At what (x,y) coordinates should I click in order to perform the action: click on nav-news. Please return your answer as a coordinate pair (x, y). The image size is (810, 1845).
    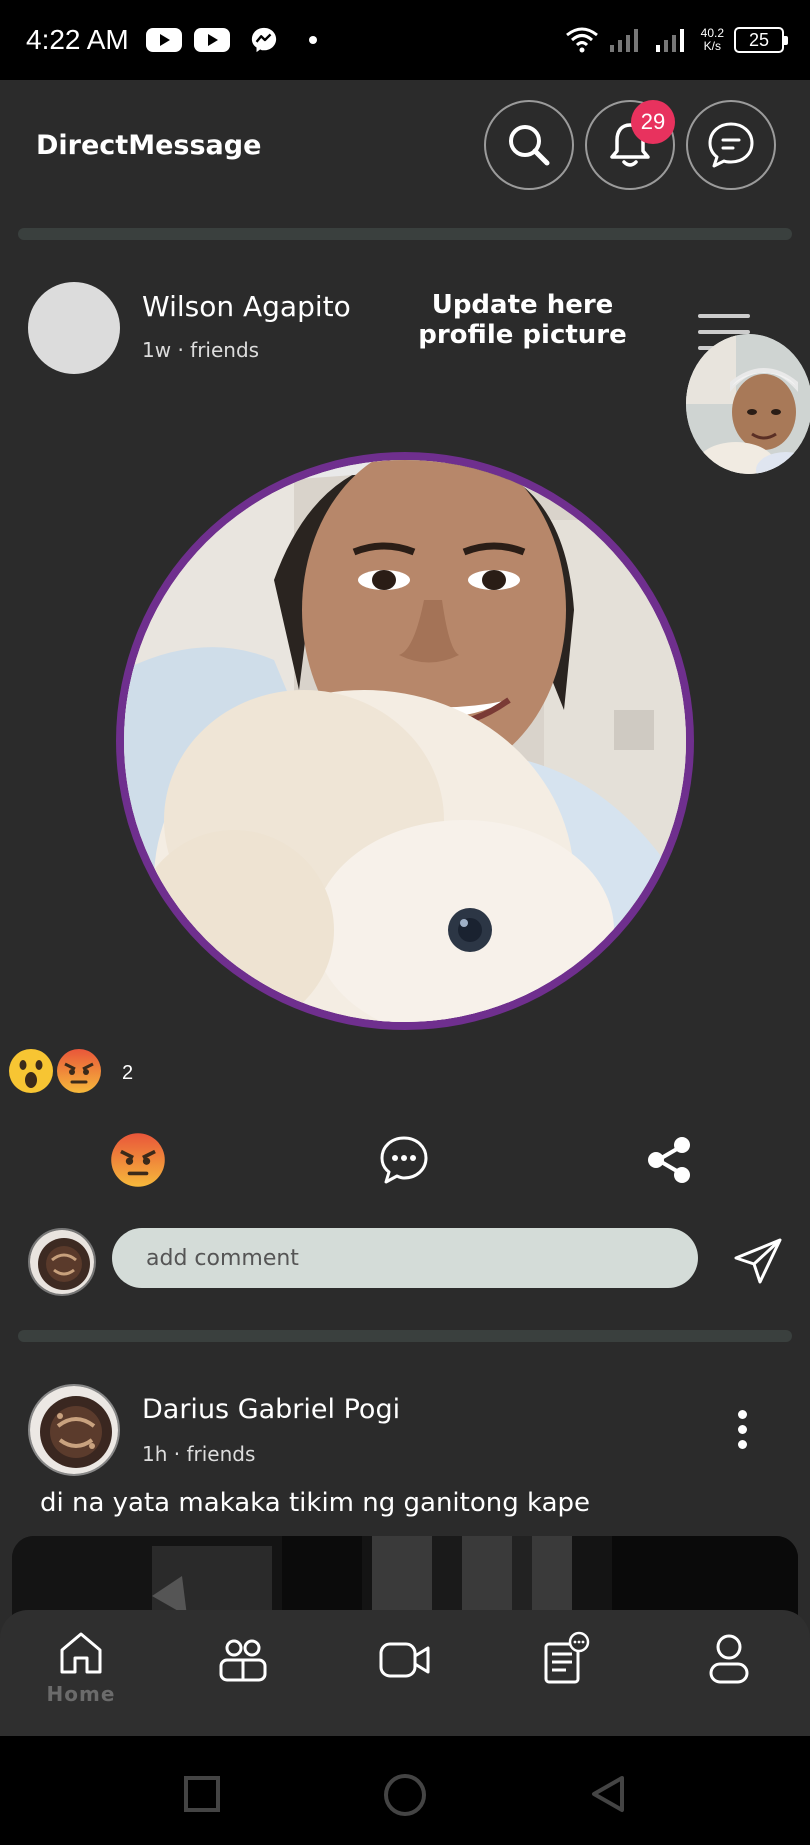
    Looking at the image, I should click on (567, 1675).